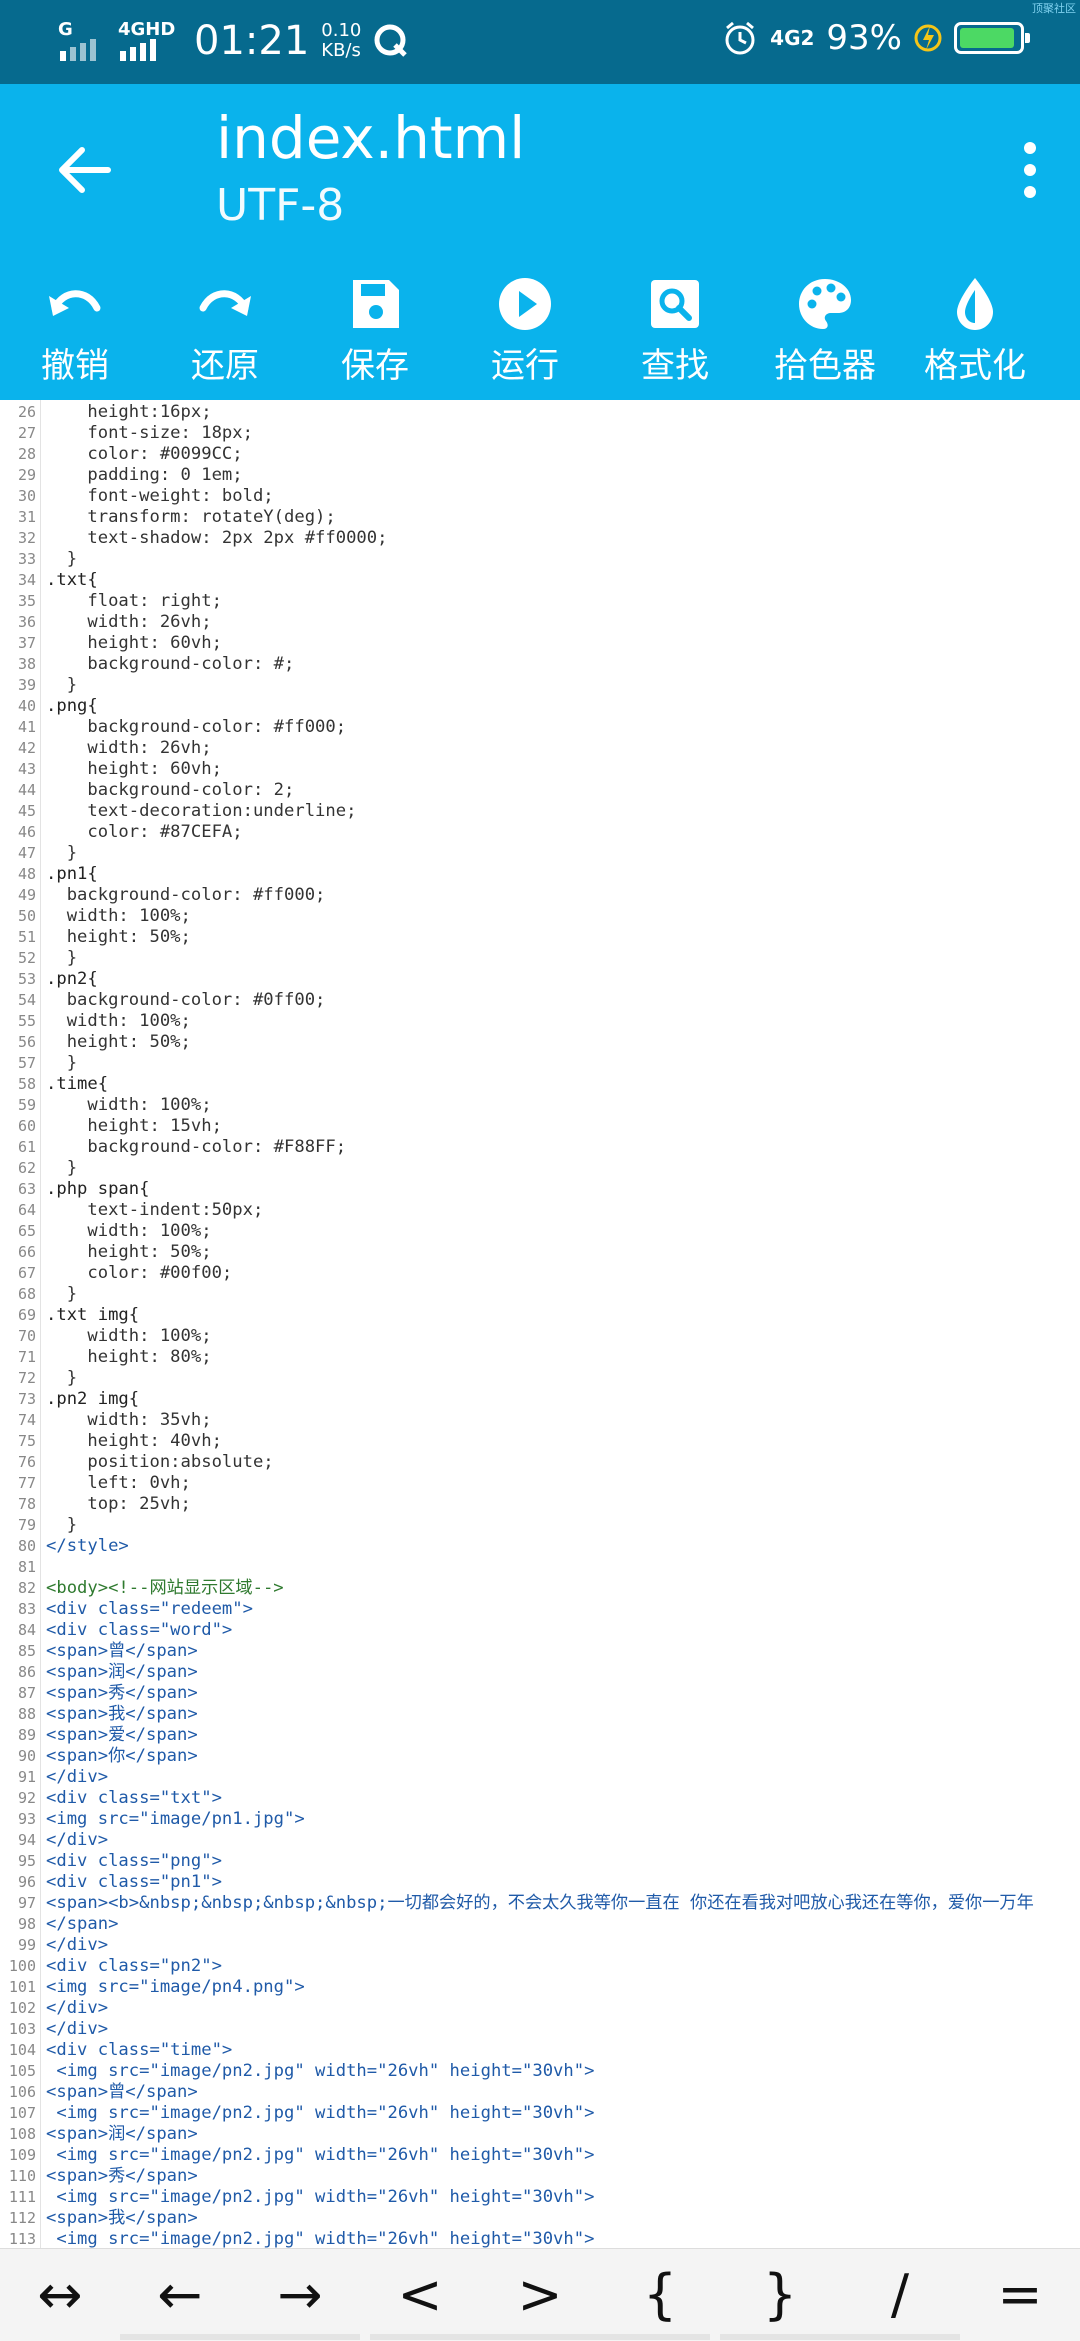 This screenshot has height=2341, width=1080. What do you see at coordinates (540, 580) in the screenshot?
I see `code-line: 34 .txt{` at bounding box center [540, 580].